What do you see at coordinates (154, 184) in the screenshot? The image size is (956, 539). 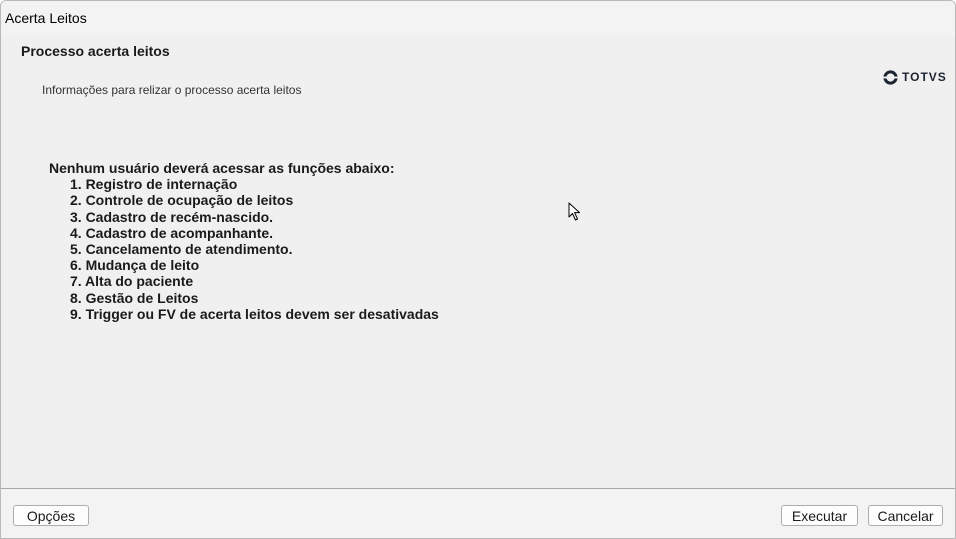 I see `list-item: 1. Registro de internação` at bounding box center [154, 184].